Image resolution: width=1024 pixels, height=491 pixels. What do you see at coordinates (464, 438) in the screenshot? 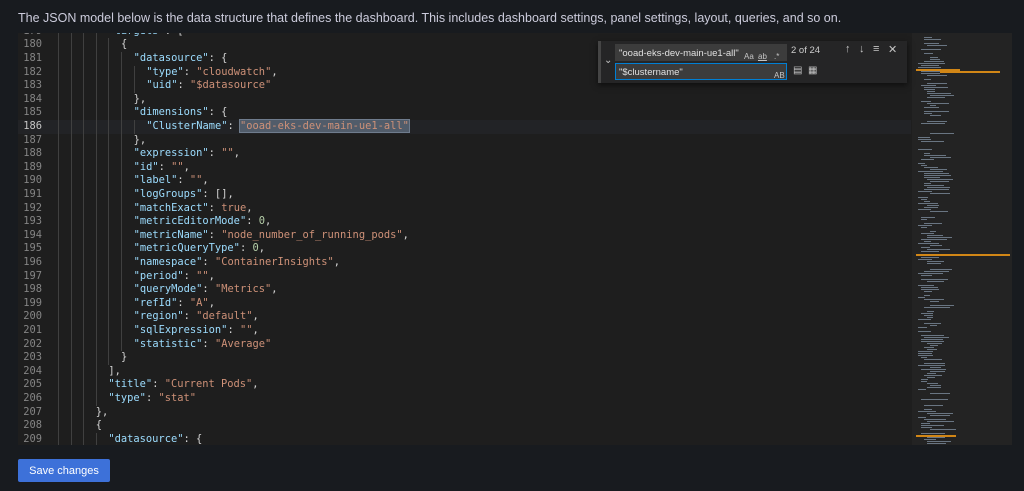
I see `code-line: 209 "datasource": {` at bounding box center [464, 438].